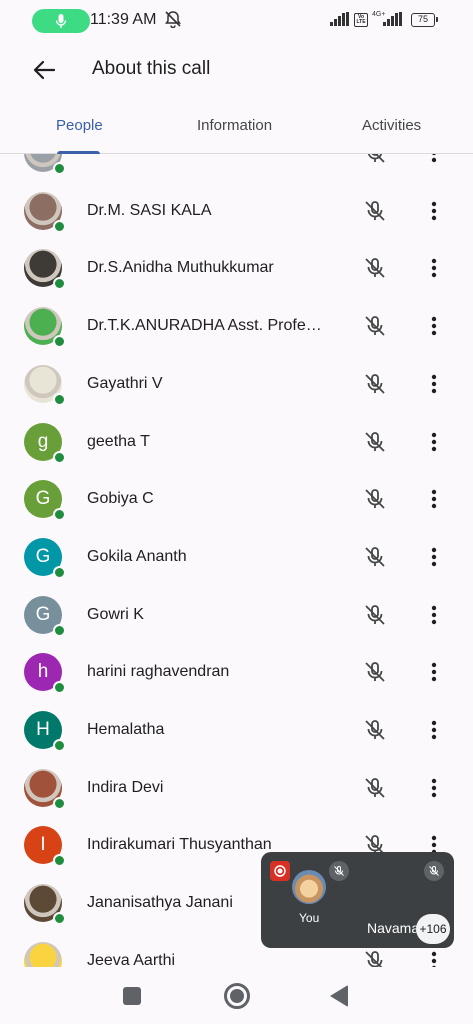 The width and height of the screenshot is (473, 1024). I want to click on tab-activities: Activities, so click(391, 125).